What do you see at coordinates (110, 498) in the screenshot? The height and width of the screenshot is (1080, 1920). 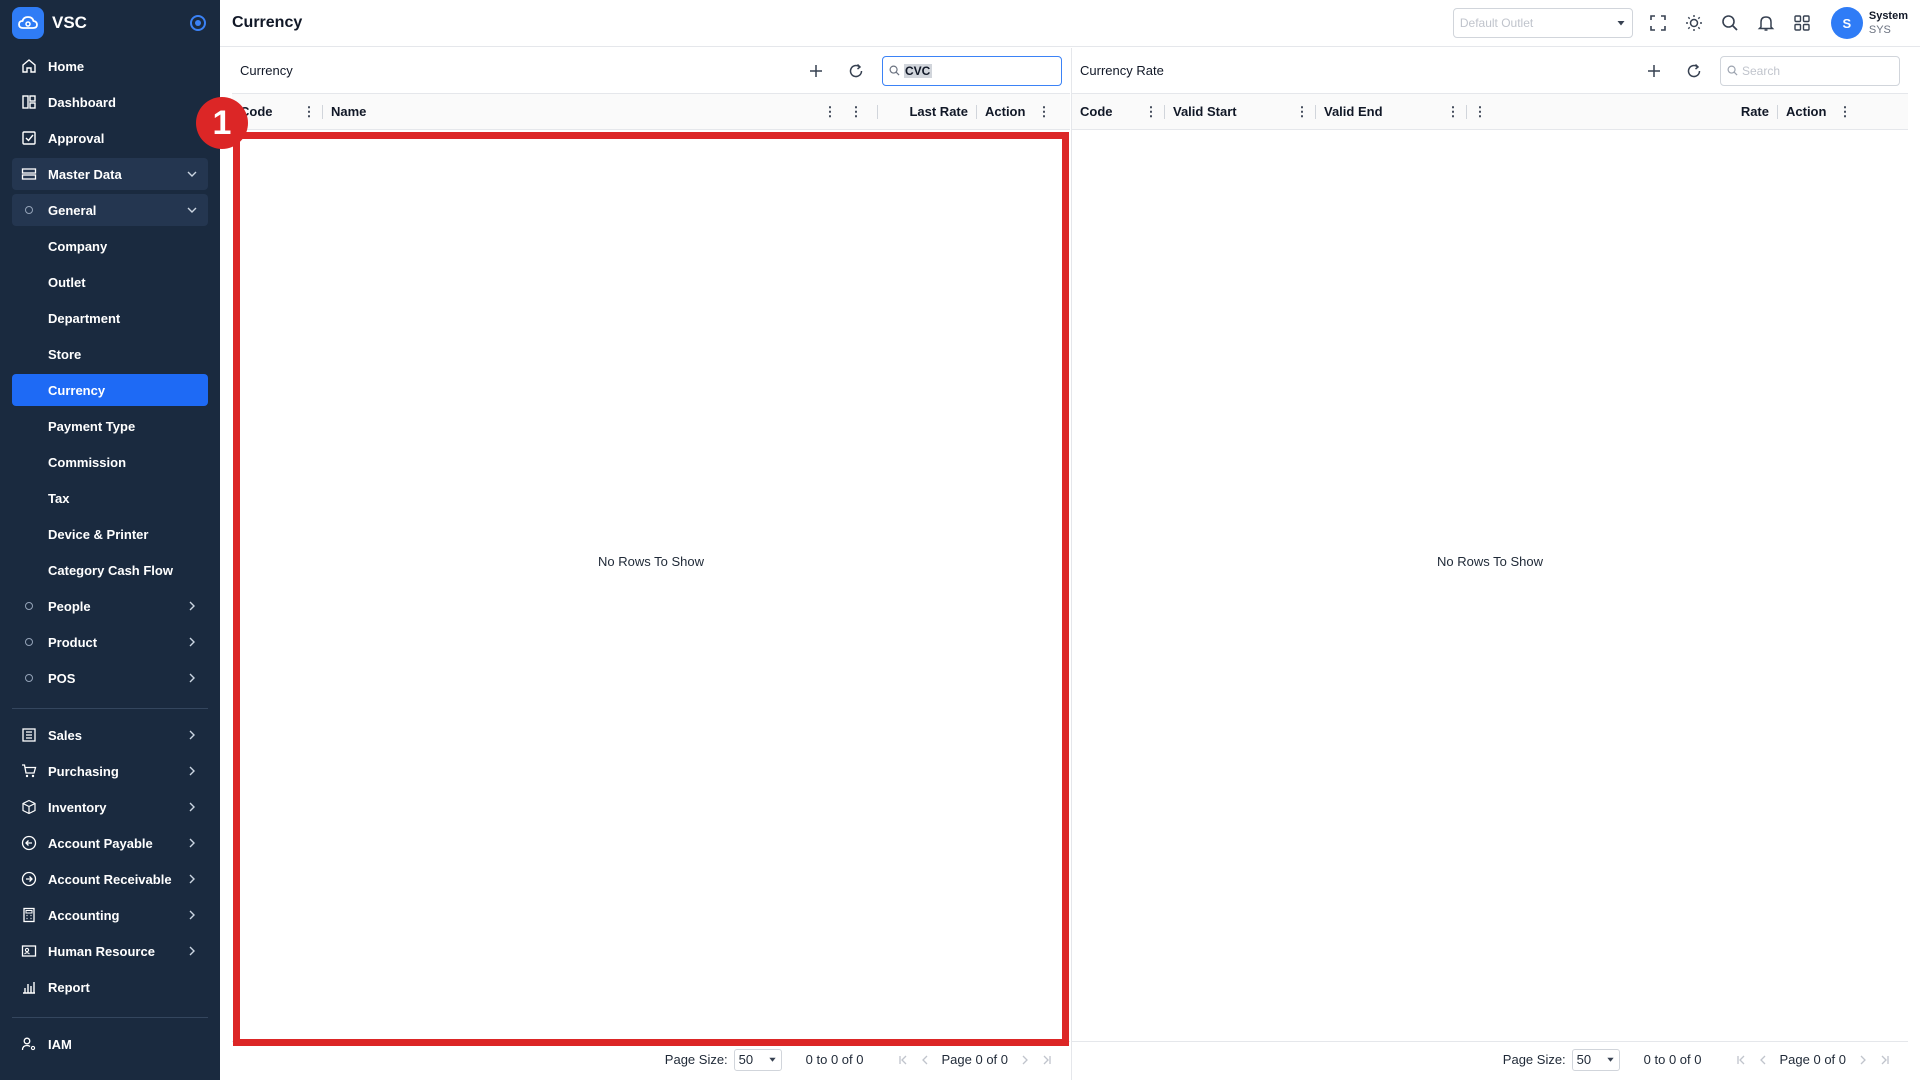 I see `sidebar-item-tax: Tax` at bounding box center [110, 498].